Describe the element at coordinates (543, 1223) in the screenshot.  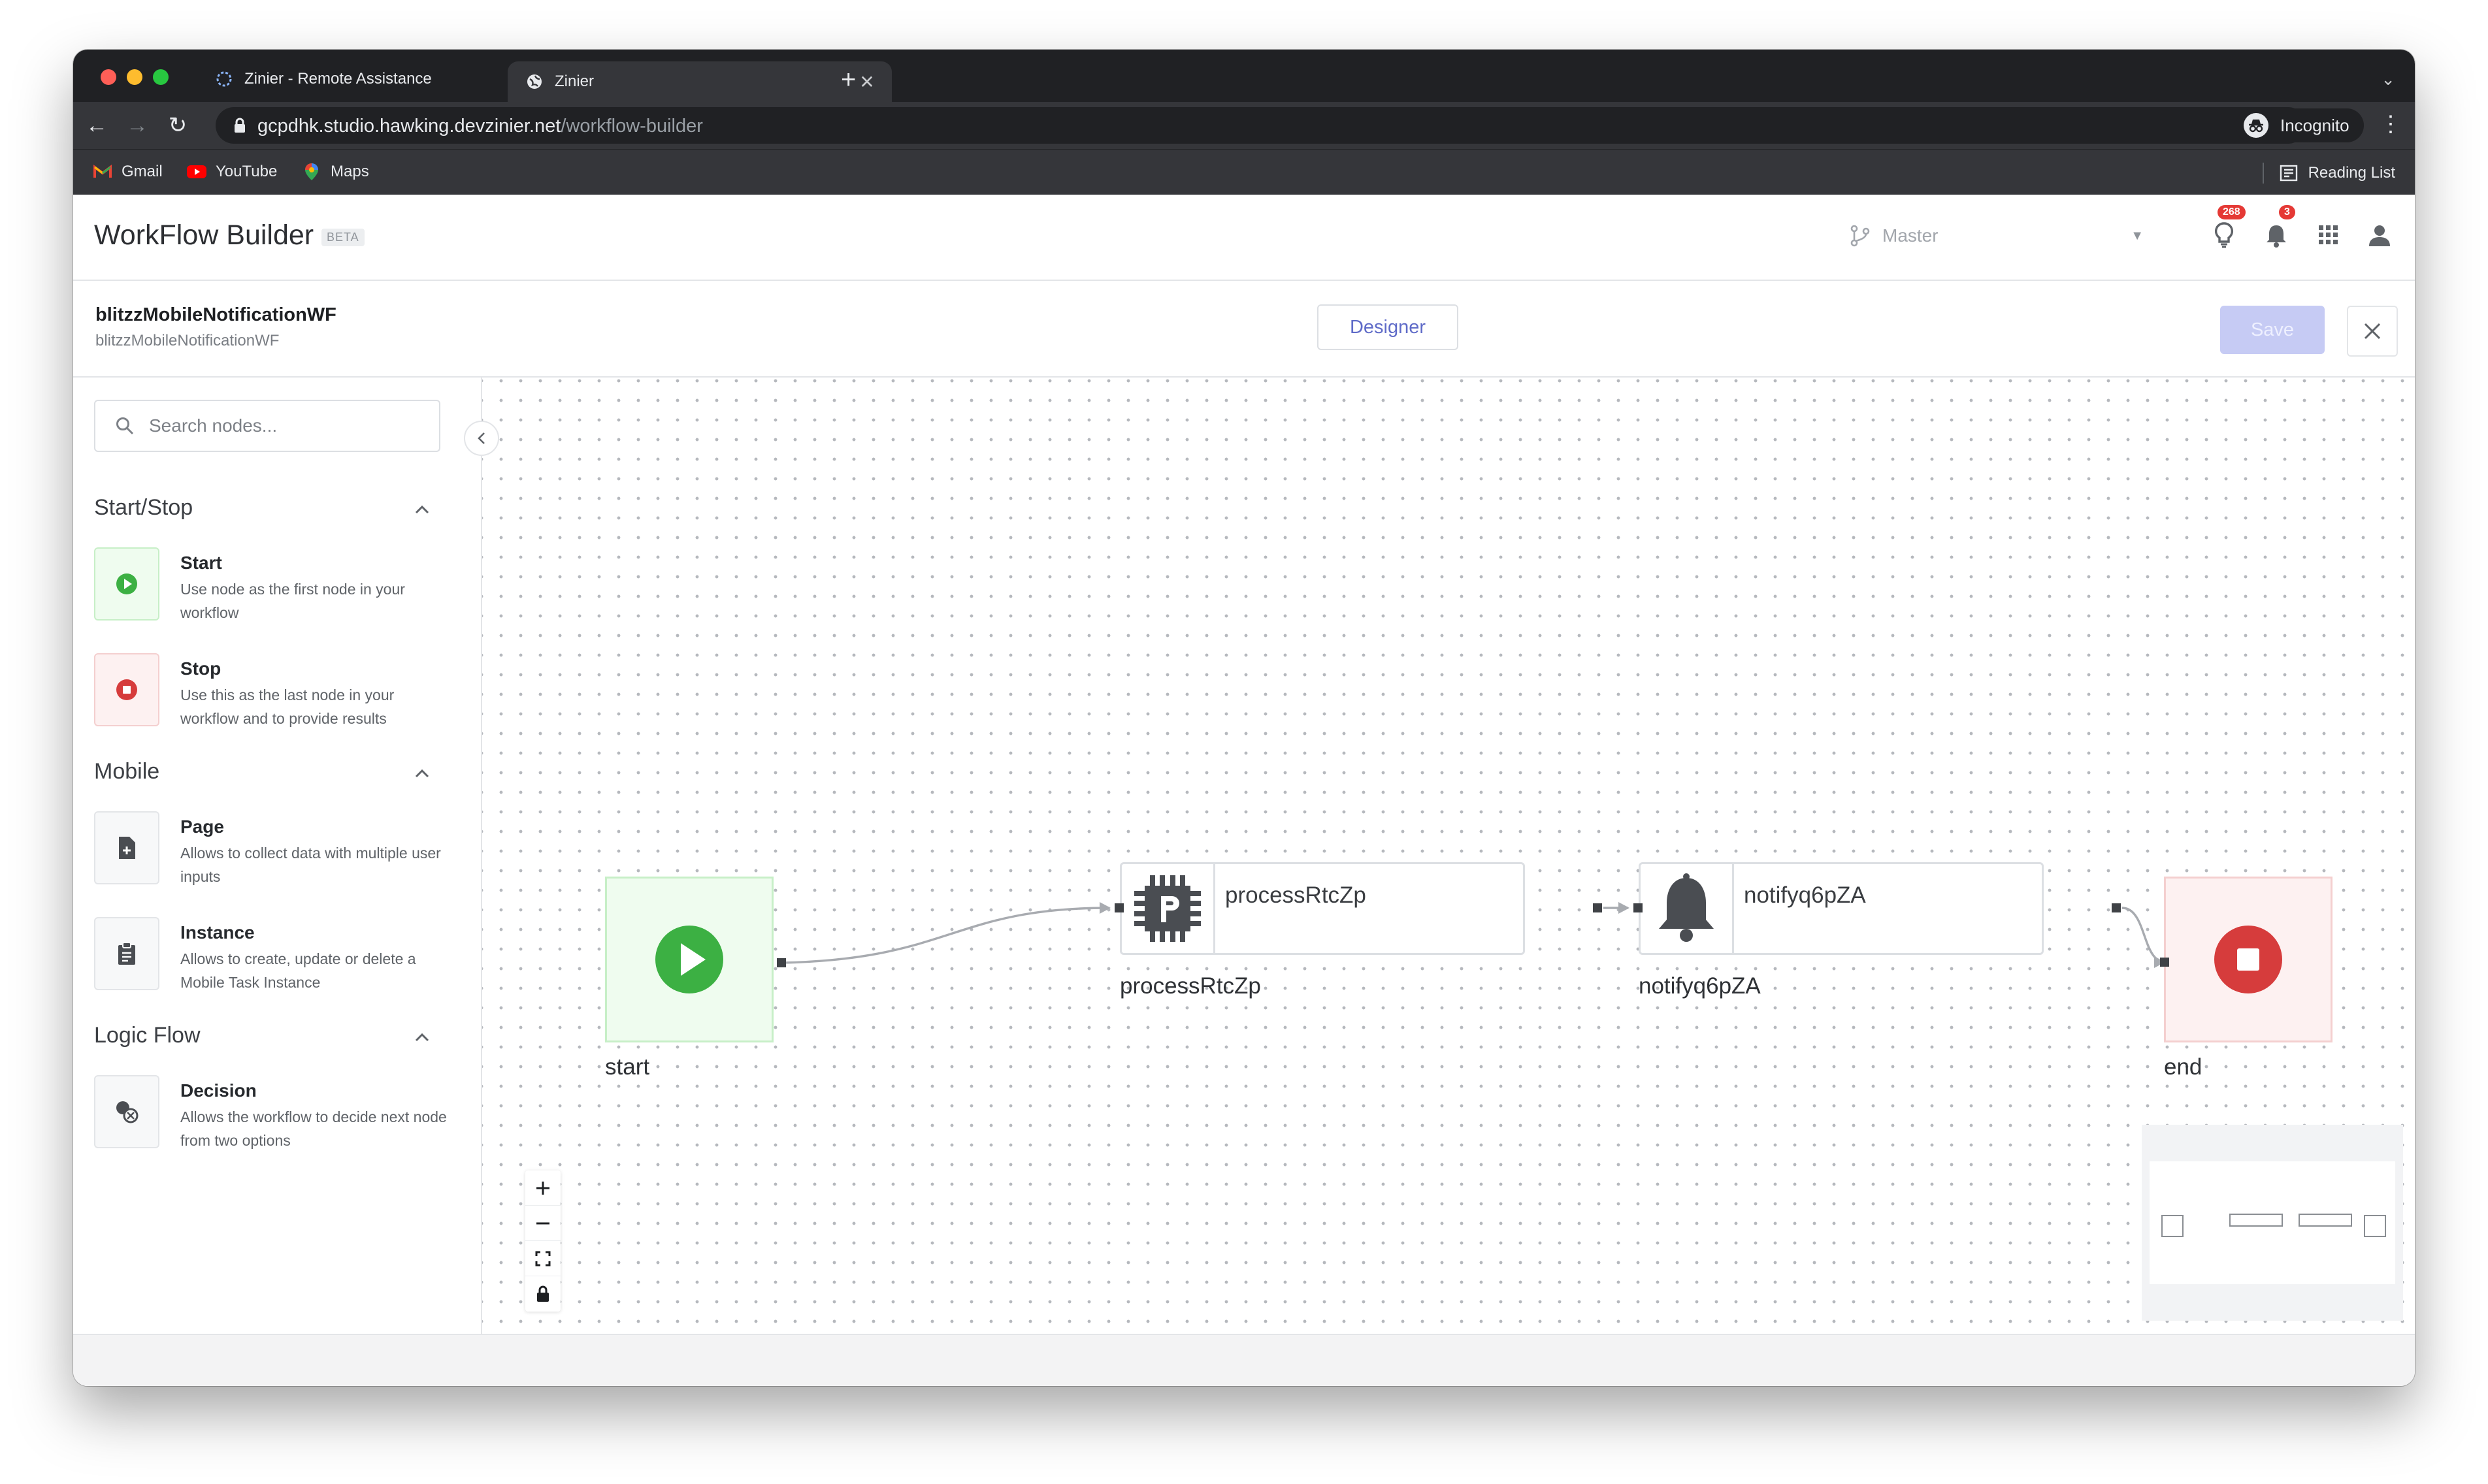
I see `zoom-out-icon` at that location.